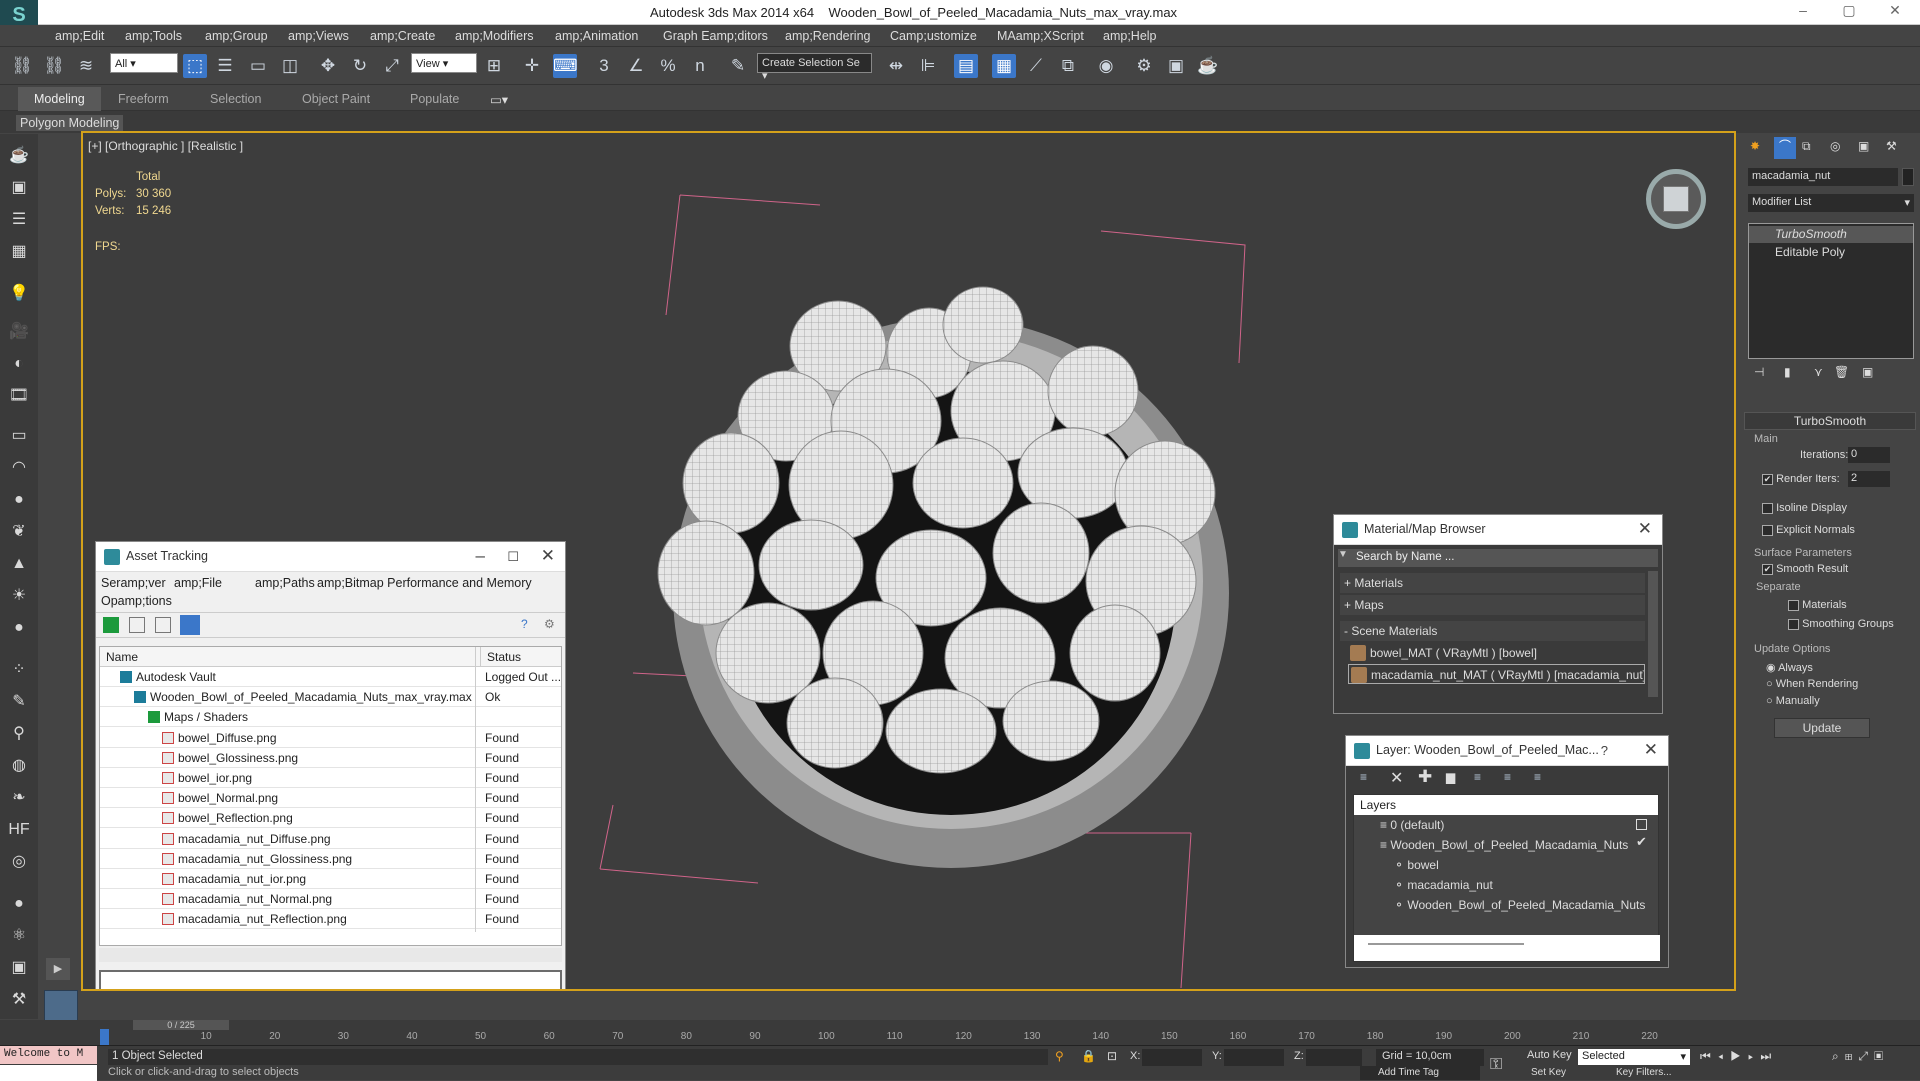 This screenshot has width=1920, height=1081. What do you see at coordinates (1144, 66) in the screenshot?
I see `render-setup-icon: ⚙` at bounding box center [1144, 66].